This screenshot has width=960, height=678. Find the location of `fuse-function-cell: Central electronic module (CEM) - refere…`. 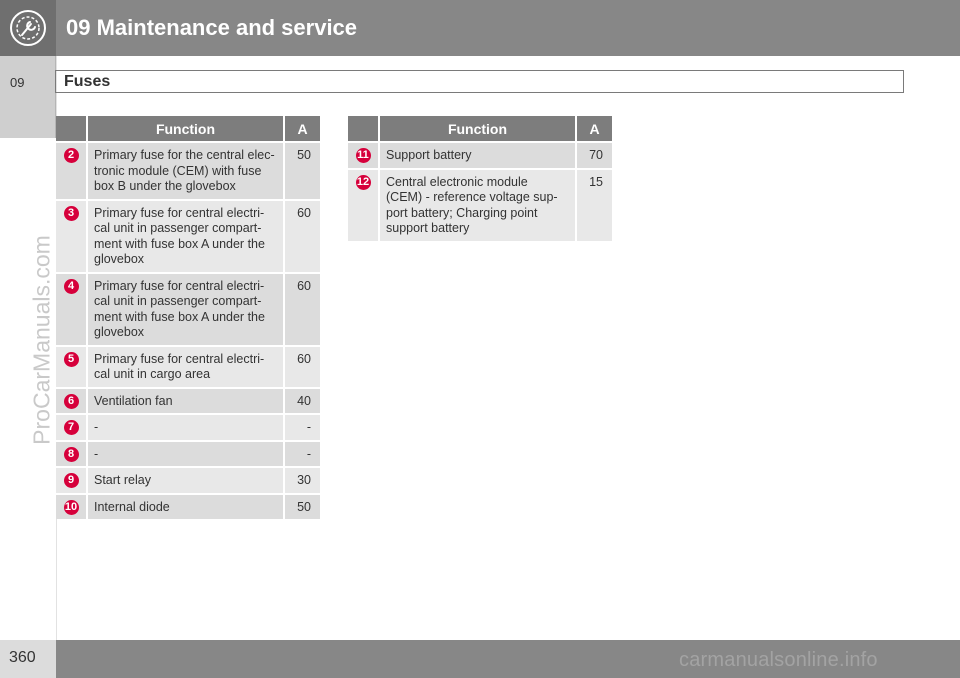

fuse-function-cell: Central electronic module (CEM) - refere… is located at coordinates (478, 204).